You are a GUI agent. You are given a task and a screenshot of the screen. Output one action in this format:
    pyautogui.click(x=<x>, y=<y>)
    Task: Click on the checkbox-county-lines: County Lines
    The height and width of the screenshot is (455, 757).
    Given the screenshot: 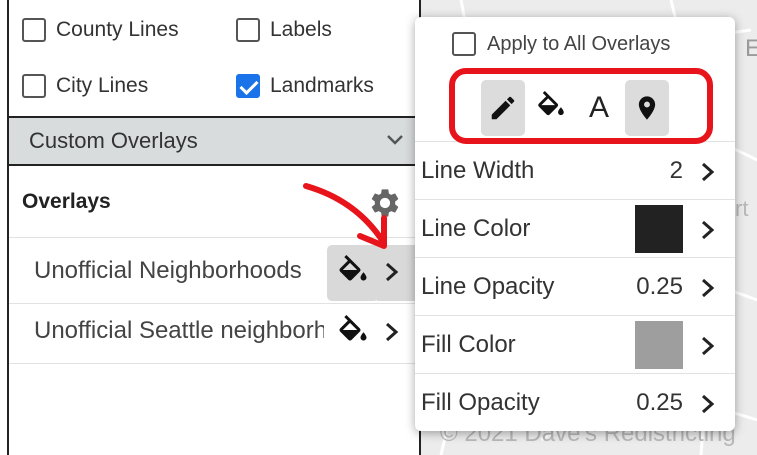 What is the action you would take?
    pyautogui.click(x=100, y=30)
    